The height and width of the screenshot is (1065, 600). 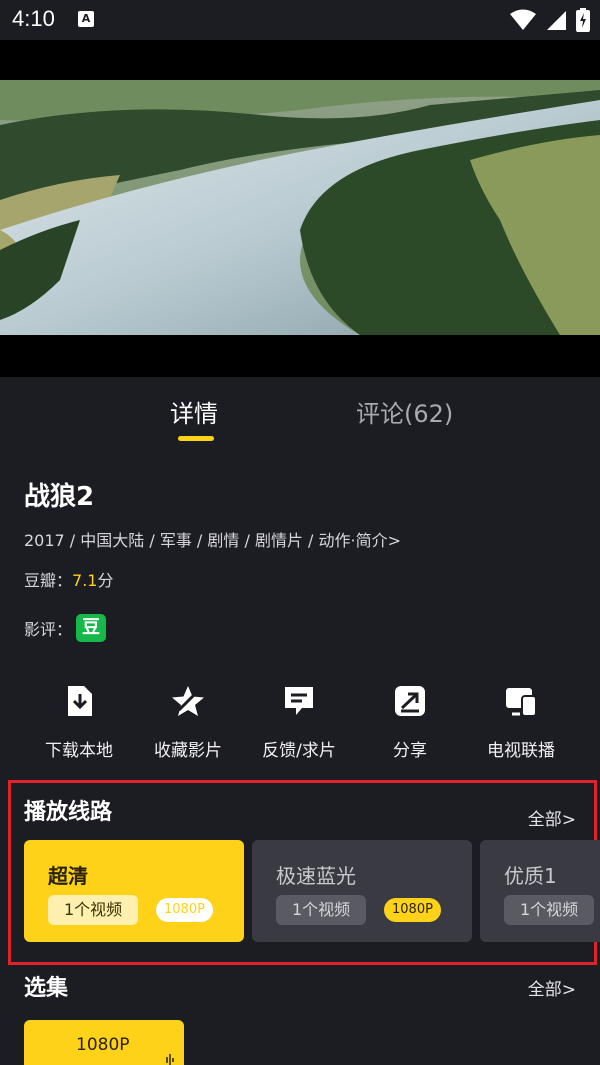 What do you see at coordinates (79, 751) in the screenshot?
I see `download-label: 下载本地` at bounding box center [79, 751].